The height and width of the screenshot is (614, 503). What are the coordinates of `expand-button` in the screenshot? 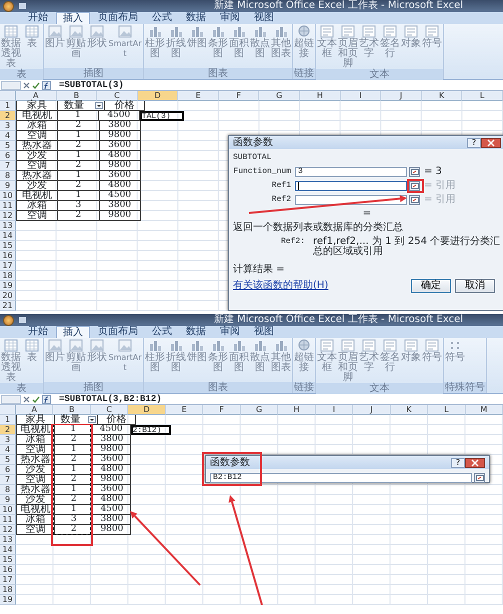 It's located at (479, 478).